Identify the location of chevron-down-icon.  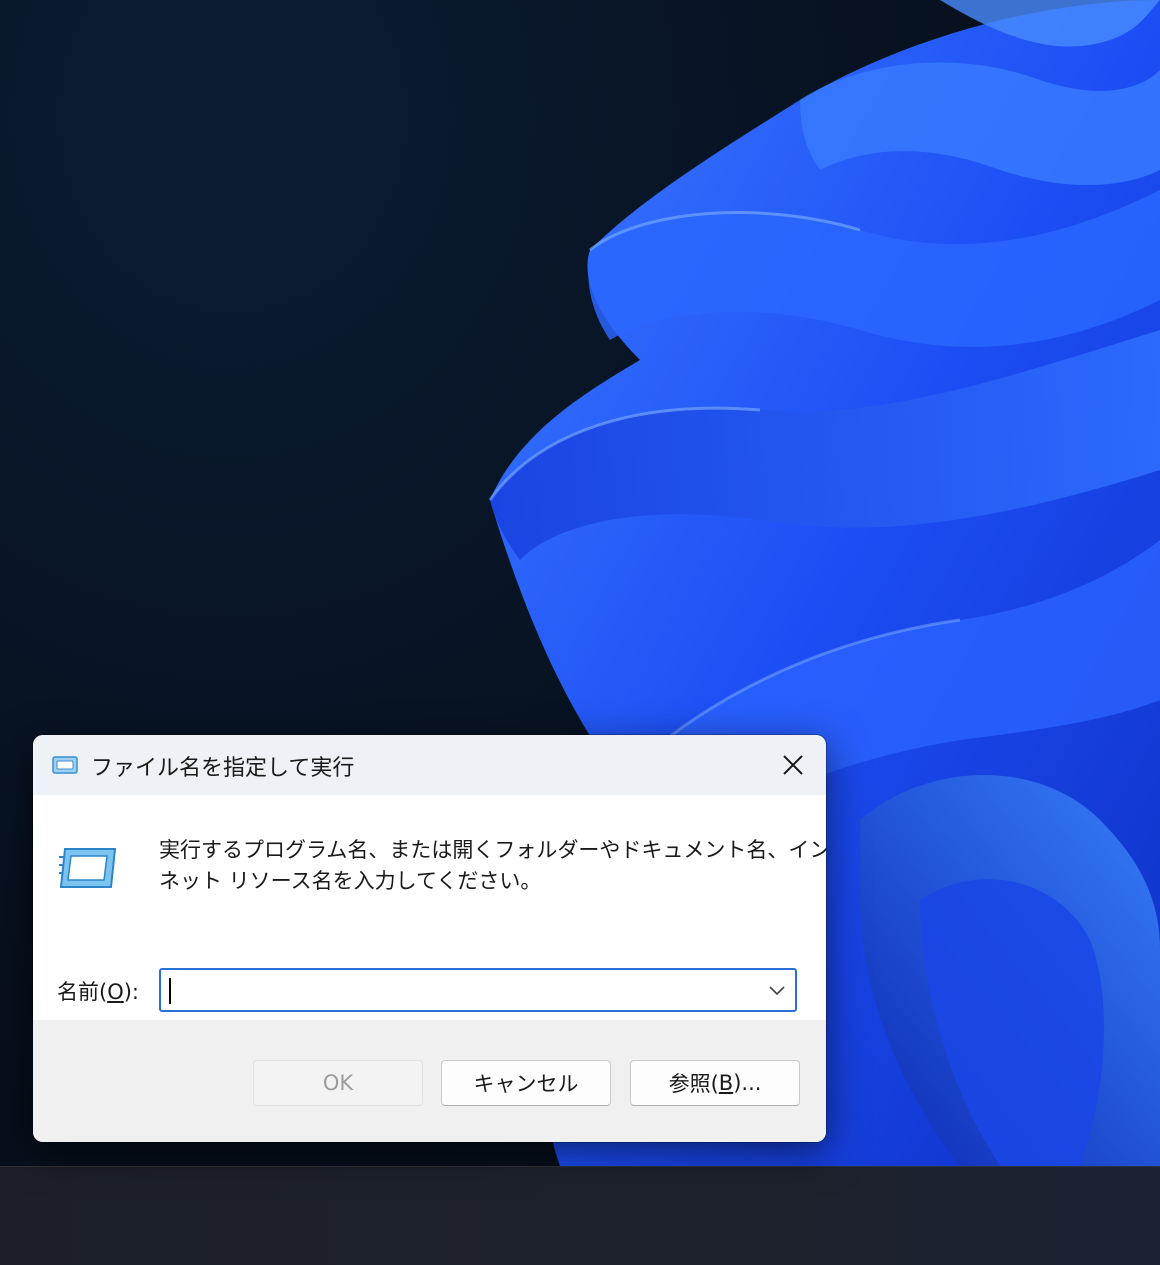
(777, 991).